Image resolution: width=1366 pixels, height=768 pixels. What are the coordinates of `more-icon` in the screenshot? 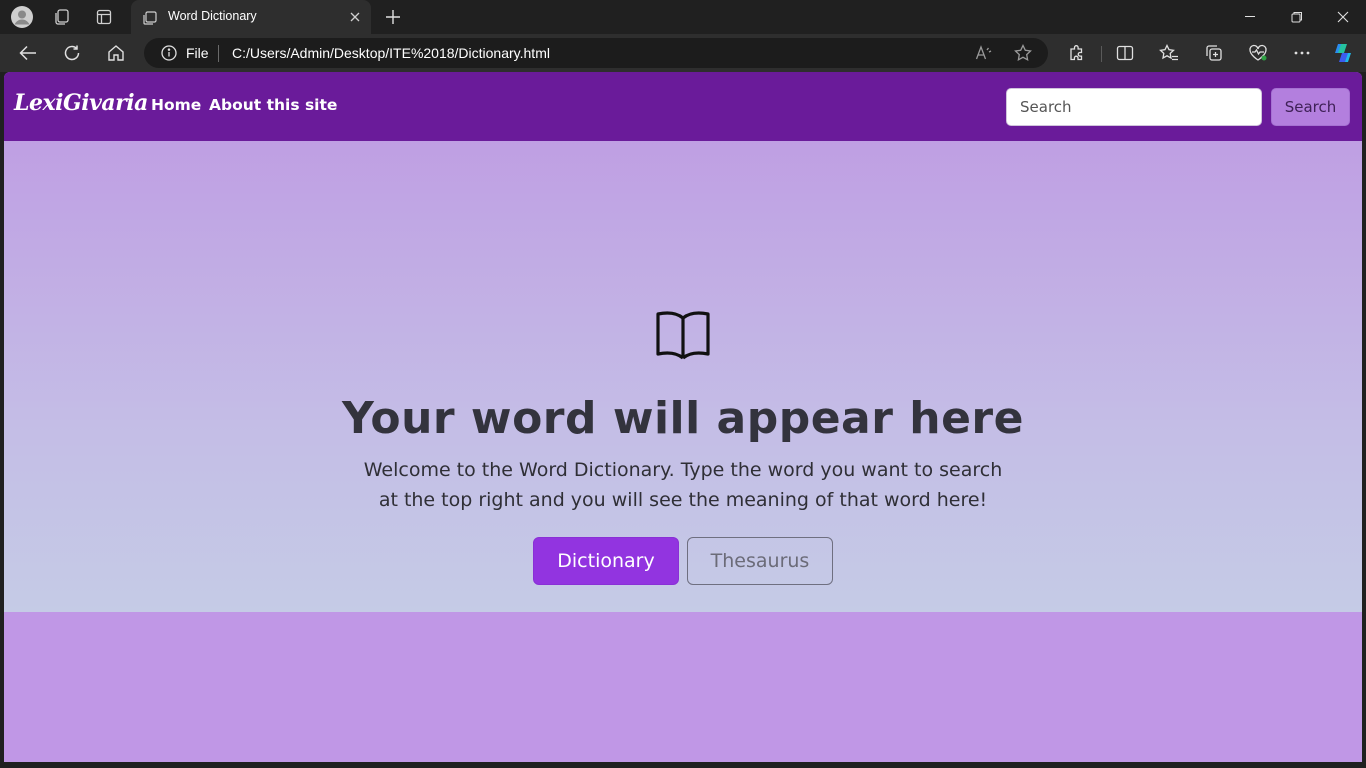 It's located at (1302, 53).